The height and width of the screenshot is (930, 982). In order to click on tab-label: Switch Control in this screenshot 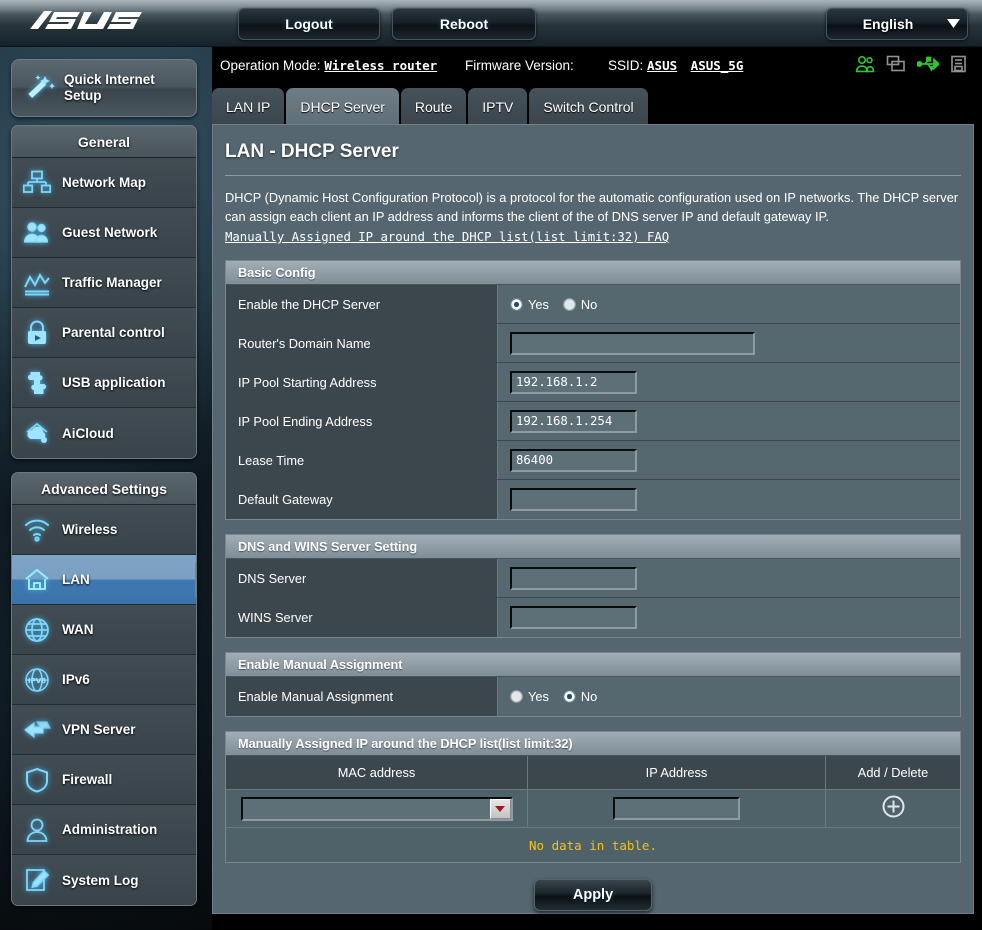, I will do `click(588, 107)`.